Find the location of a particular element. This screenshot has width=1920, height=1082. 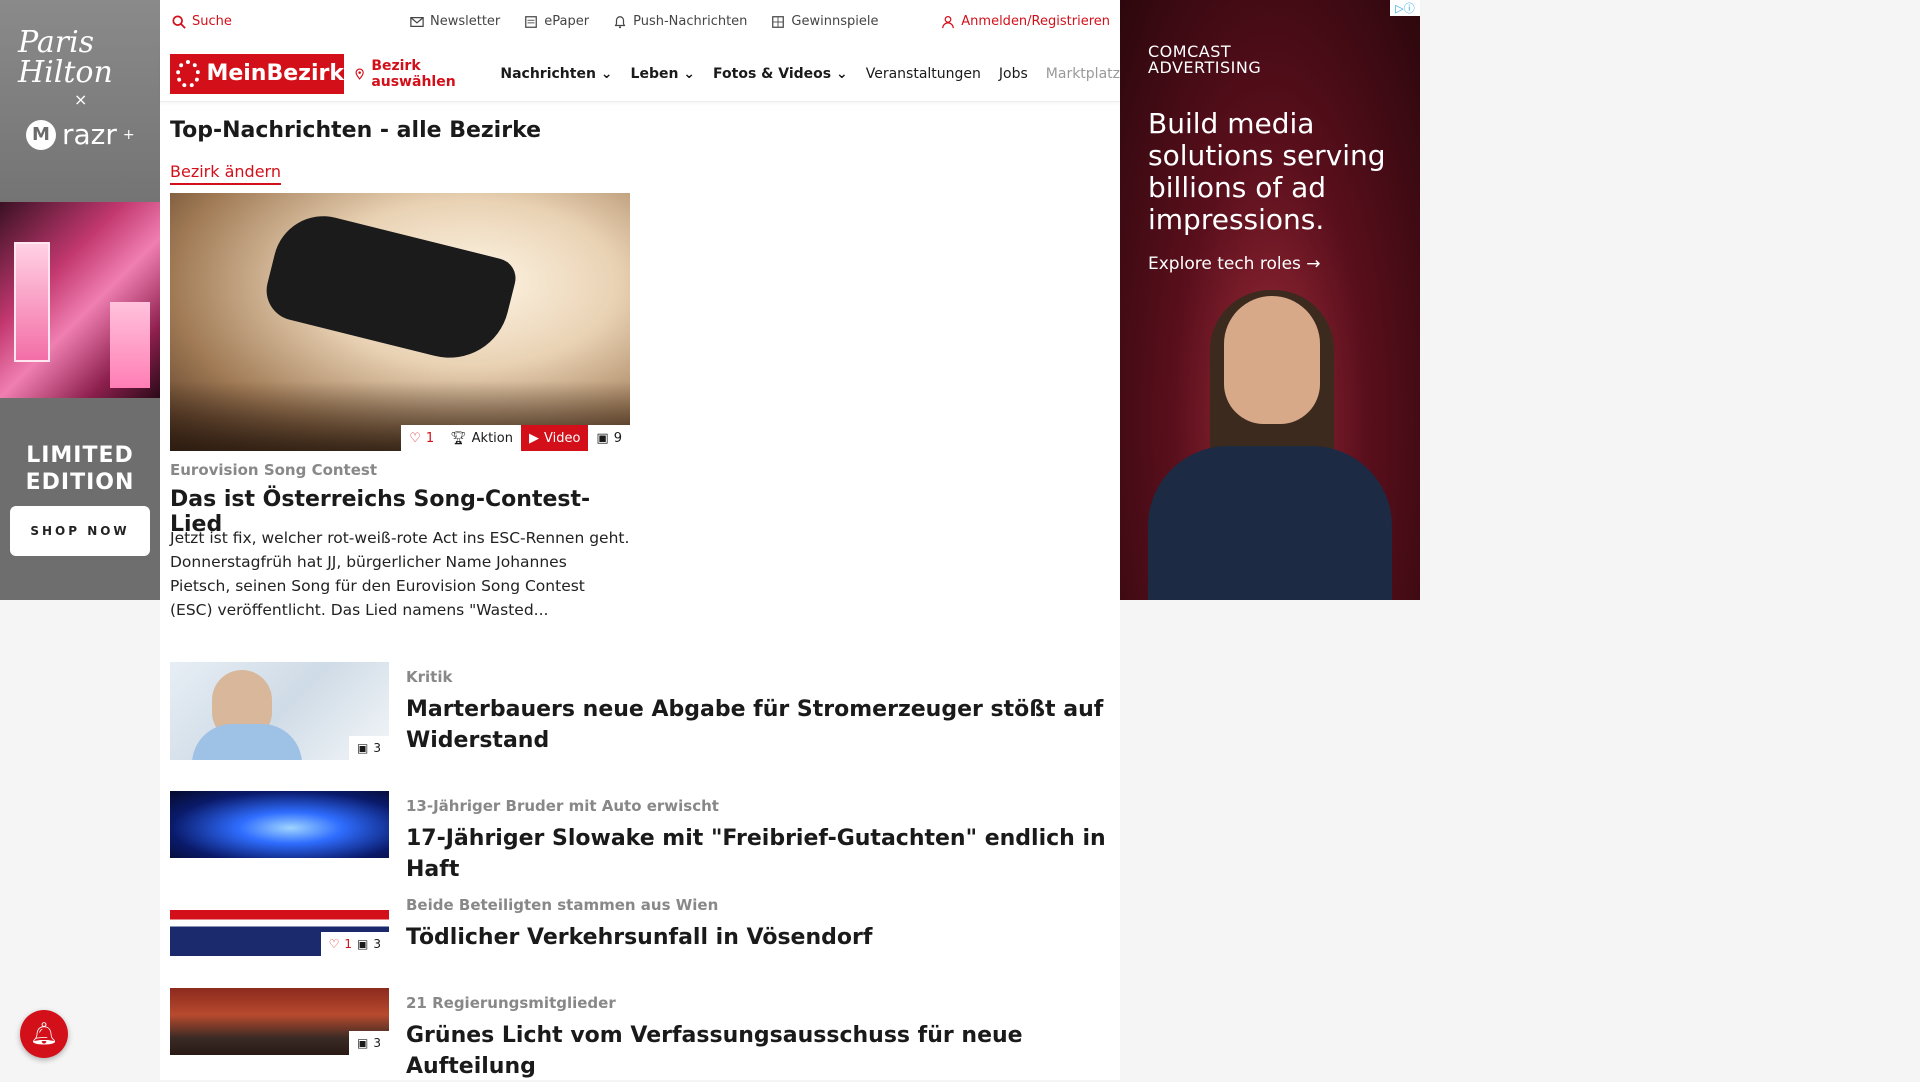

lead-badges: ♡ 1 🏆︎ Aktion ▶ Video ▣ 9 is located at coordinates (515, 438).